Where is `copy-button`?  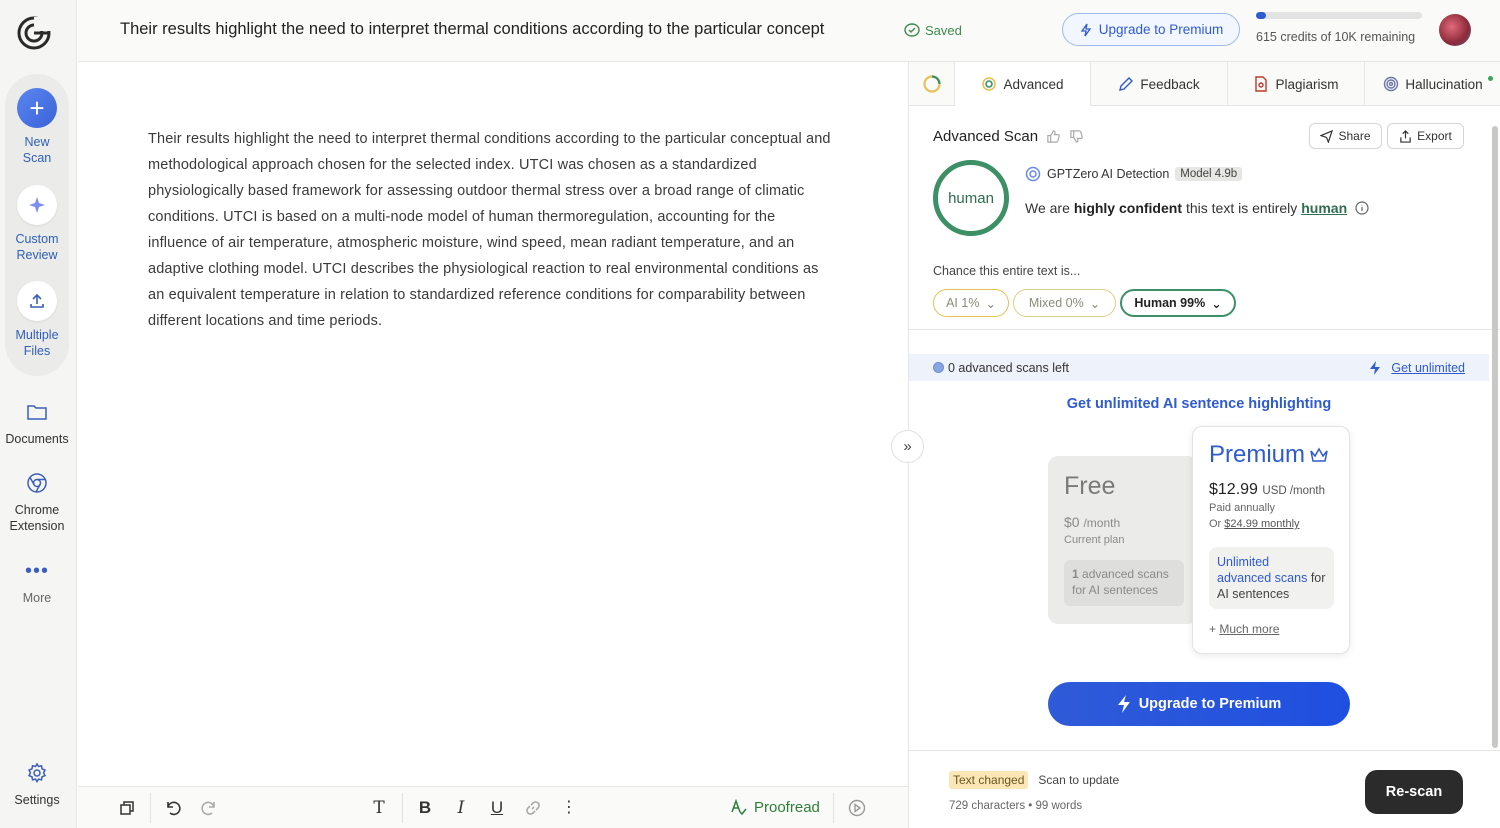 copy-button is located at coordinates (127, 808).